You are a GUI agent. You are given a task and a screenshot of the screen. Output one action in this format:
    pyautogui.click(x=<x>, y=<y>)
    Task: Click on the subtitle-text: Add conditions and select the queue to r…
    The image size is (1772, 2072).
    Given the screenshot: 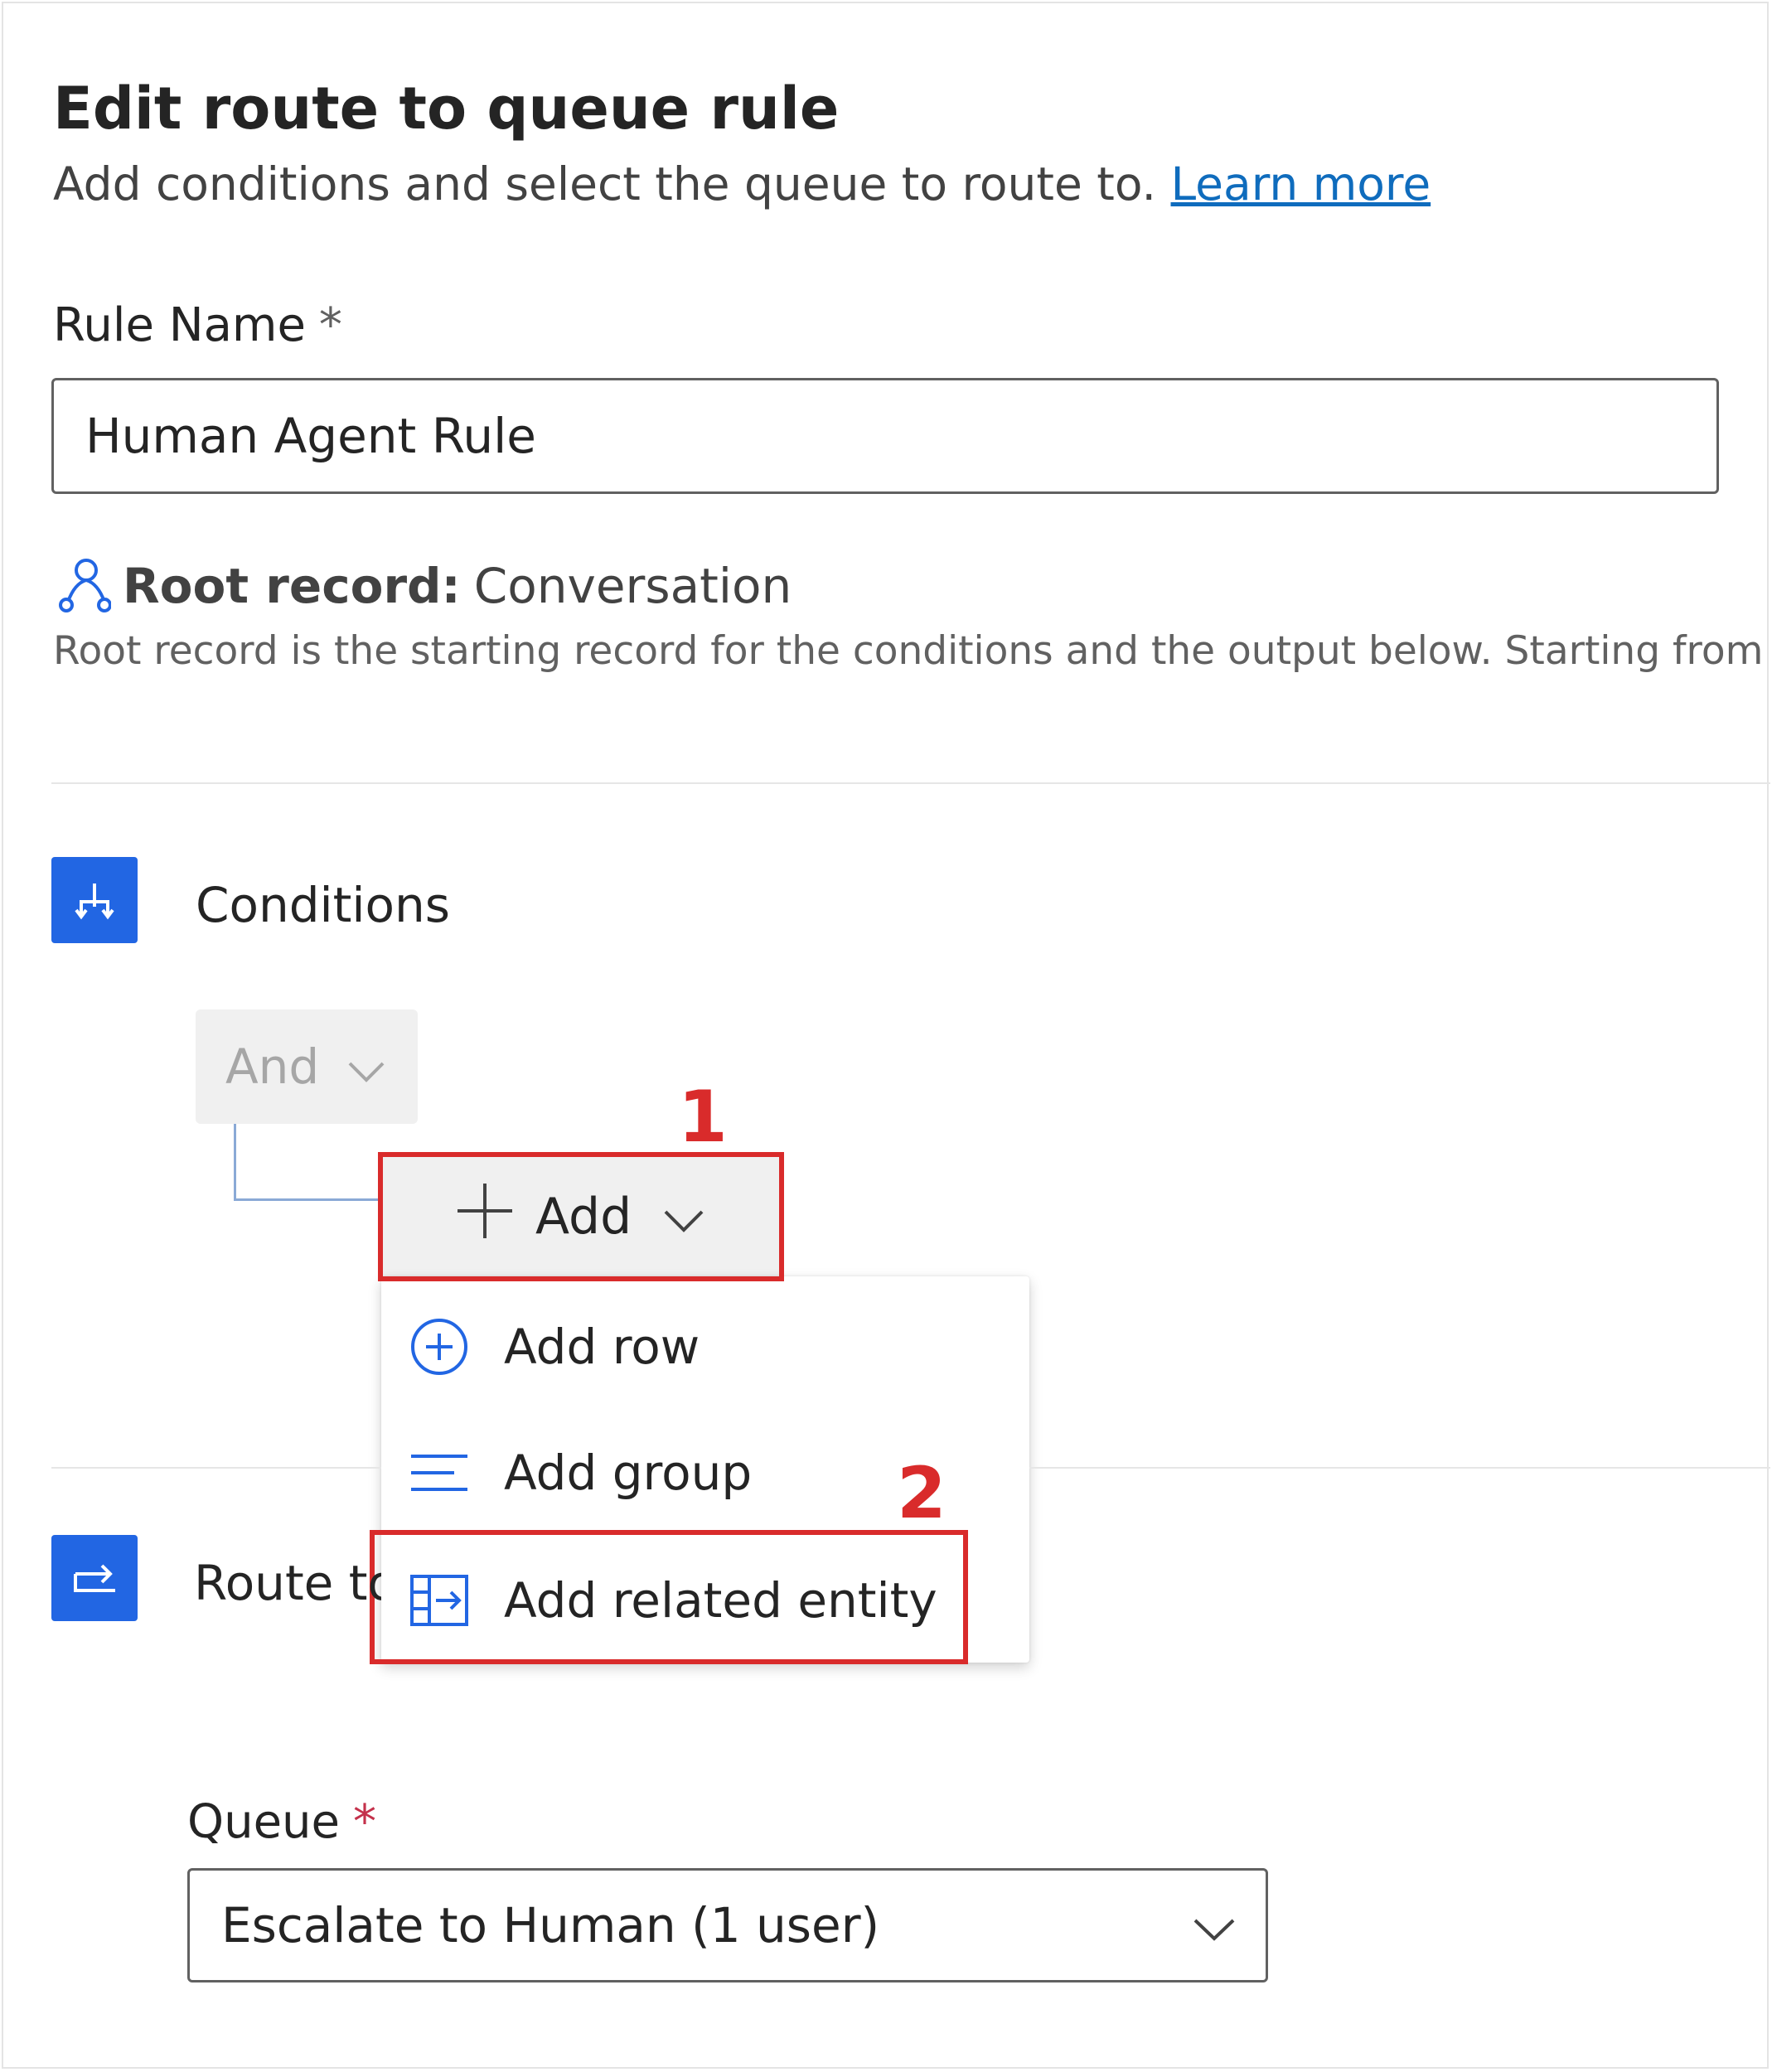 What is the action you would take?
    pyautogui.click(x=605, y=184)
    